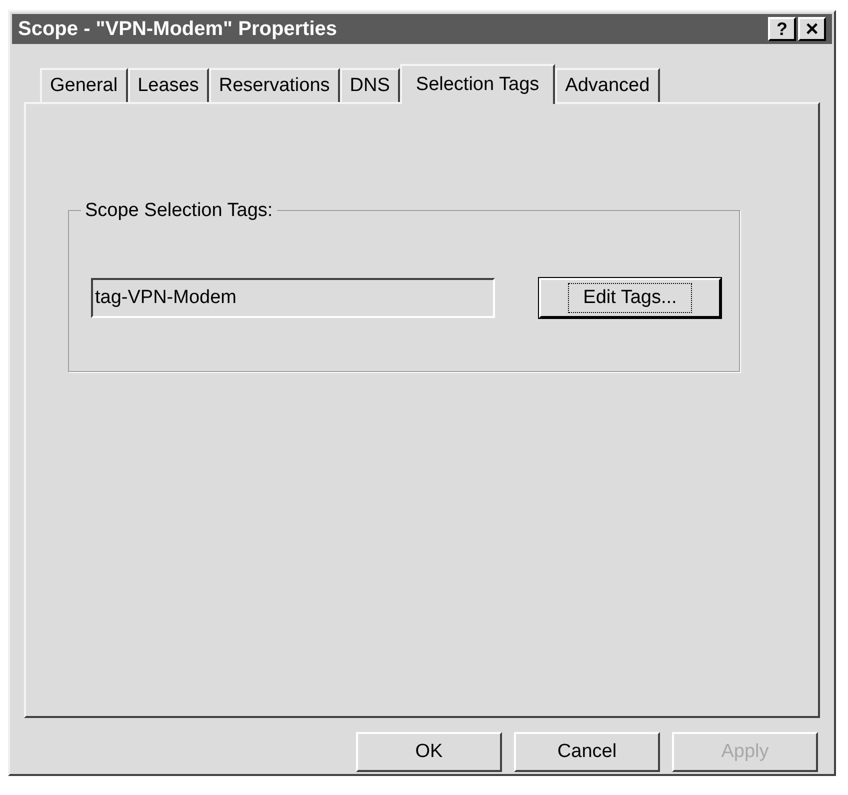 This screenshot has width=848, height=795. I want to click on tab: Reservations, so click(274, 85).